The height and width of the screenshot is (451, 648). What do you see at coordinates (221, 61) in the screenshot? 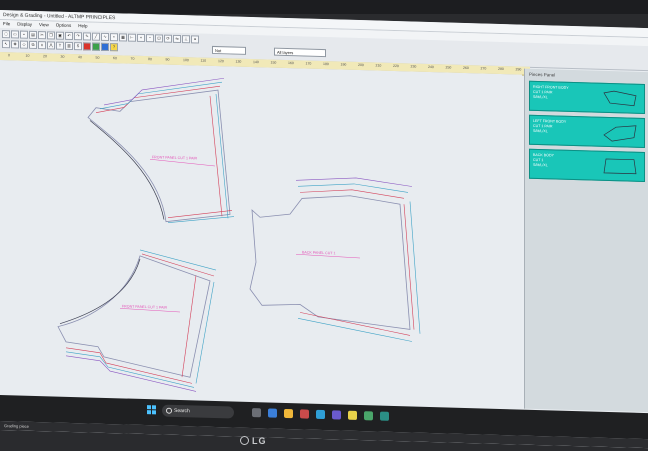
I see `ruler-tick: 120` at bounding box center [221, 61].